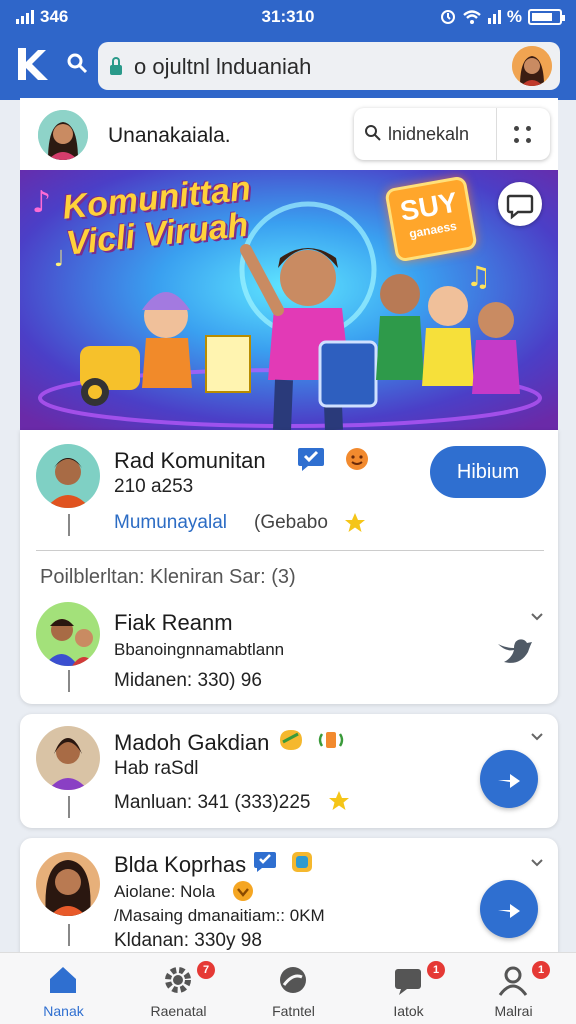 This screenshot has height=1024, width=576. What do you see at coordinates (173, 623) in the screenshot?
I see `member-name: Fiak Reanm` at bounding box center [173, 623].